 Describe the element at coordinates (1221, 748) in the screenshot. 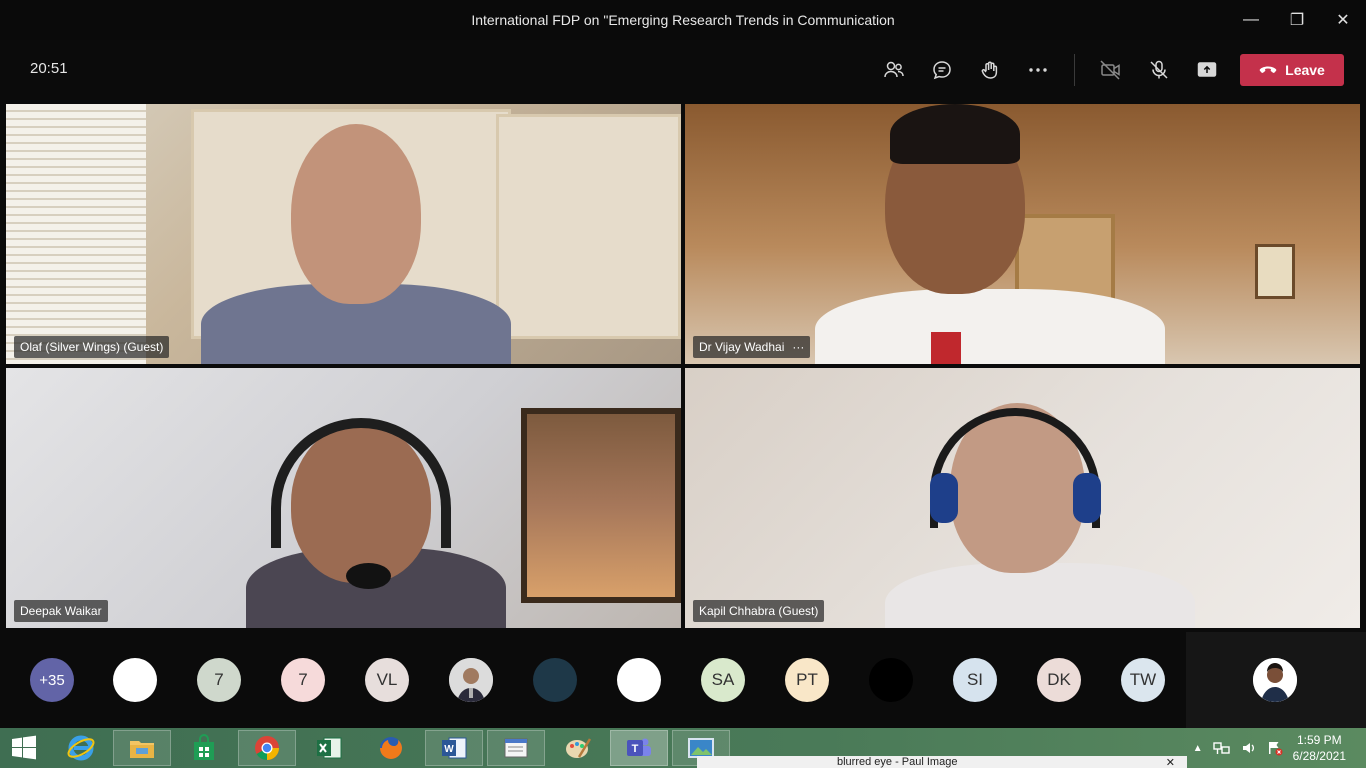

I see `network-icon` at that location.